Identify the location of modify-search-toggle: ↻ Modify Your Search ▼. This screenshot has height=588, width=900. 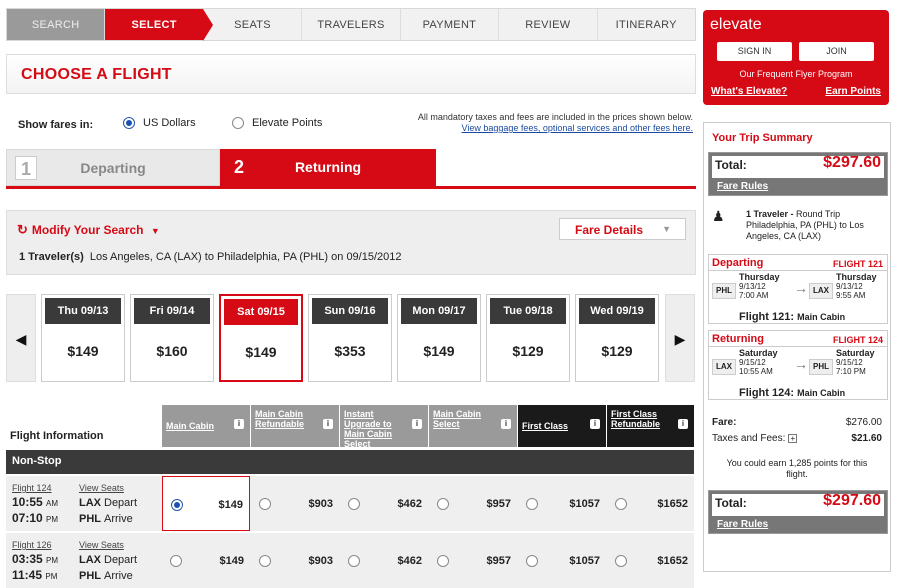
(88, 230).